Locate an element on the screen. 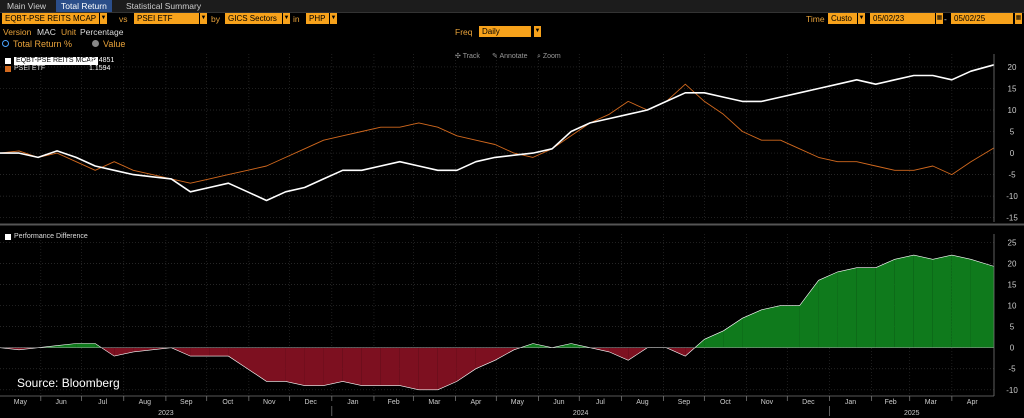  upper-y-tick-label: -5 is located at coordinates (1012, 175).